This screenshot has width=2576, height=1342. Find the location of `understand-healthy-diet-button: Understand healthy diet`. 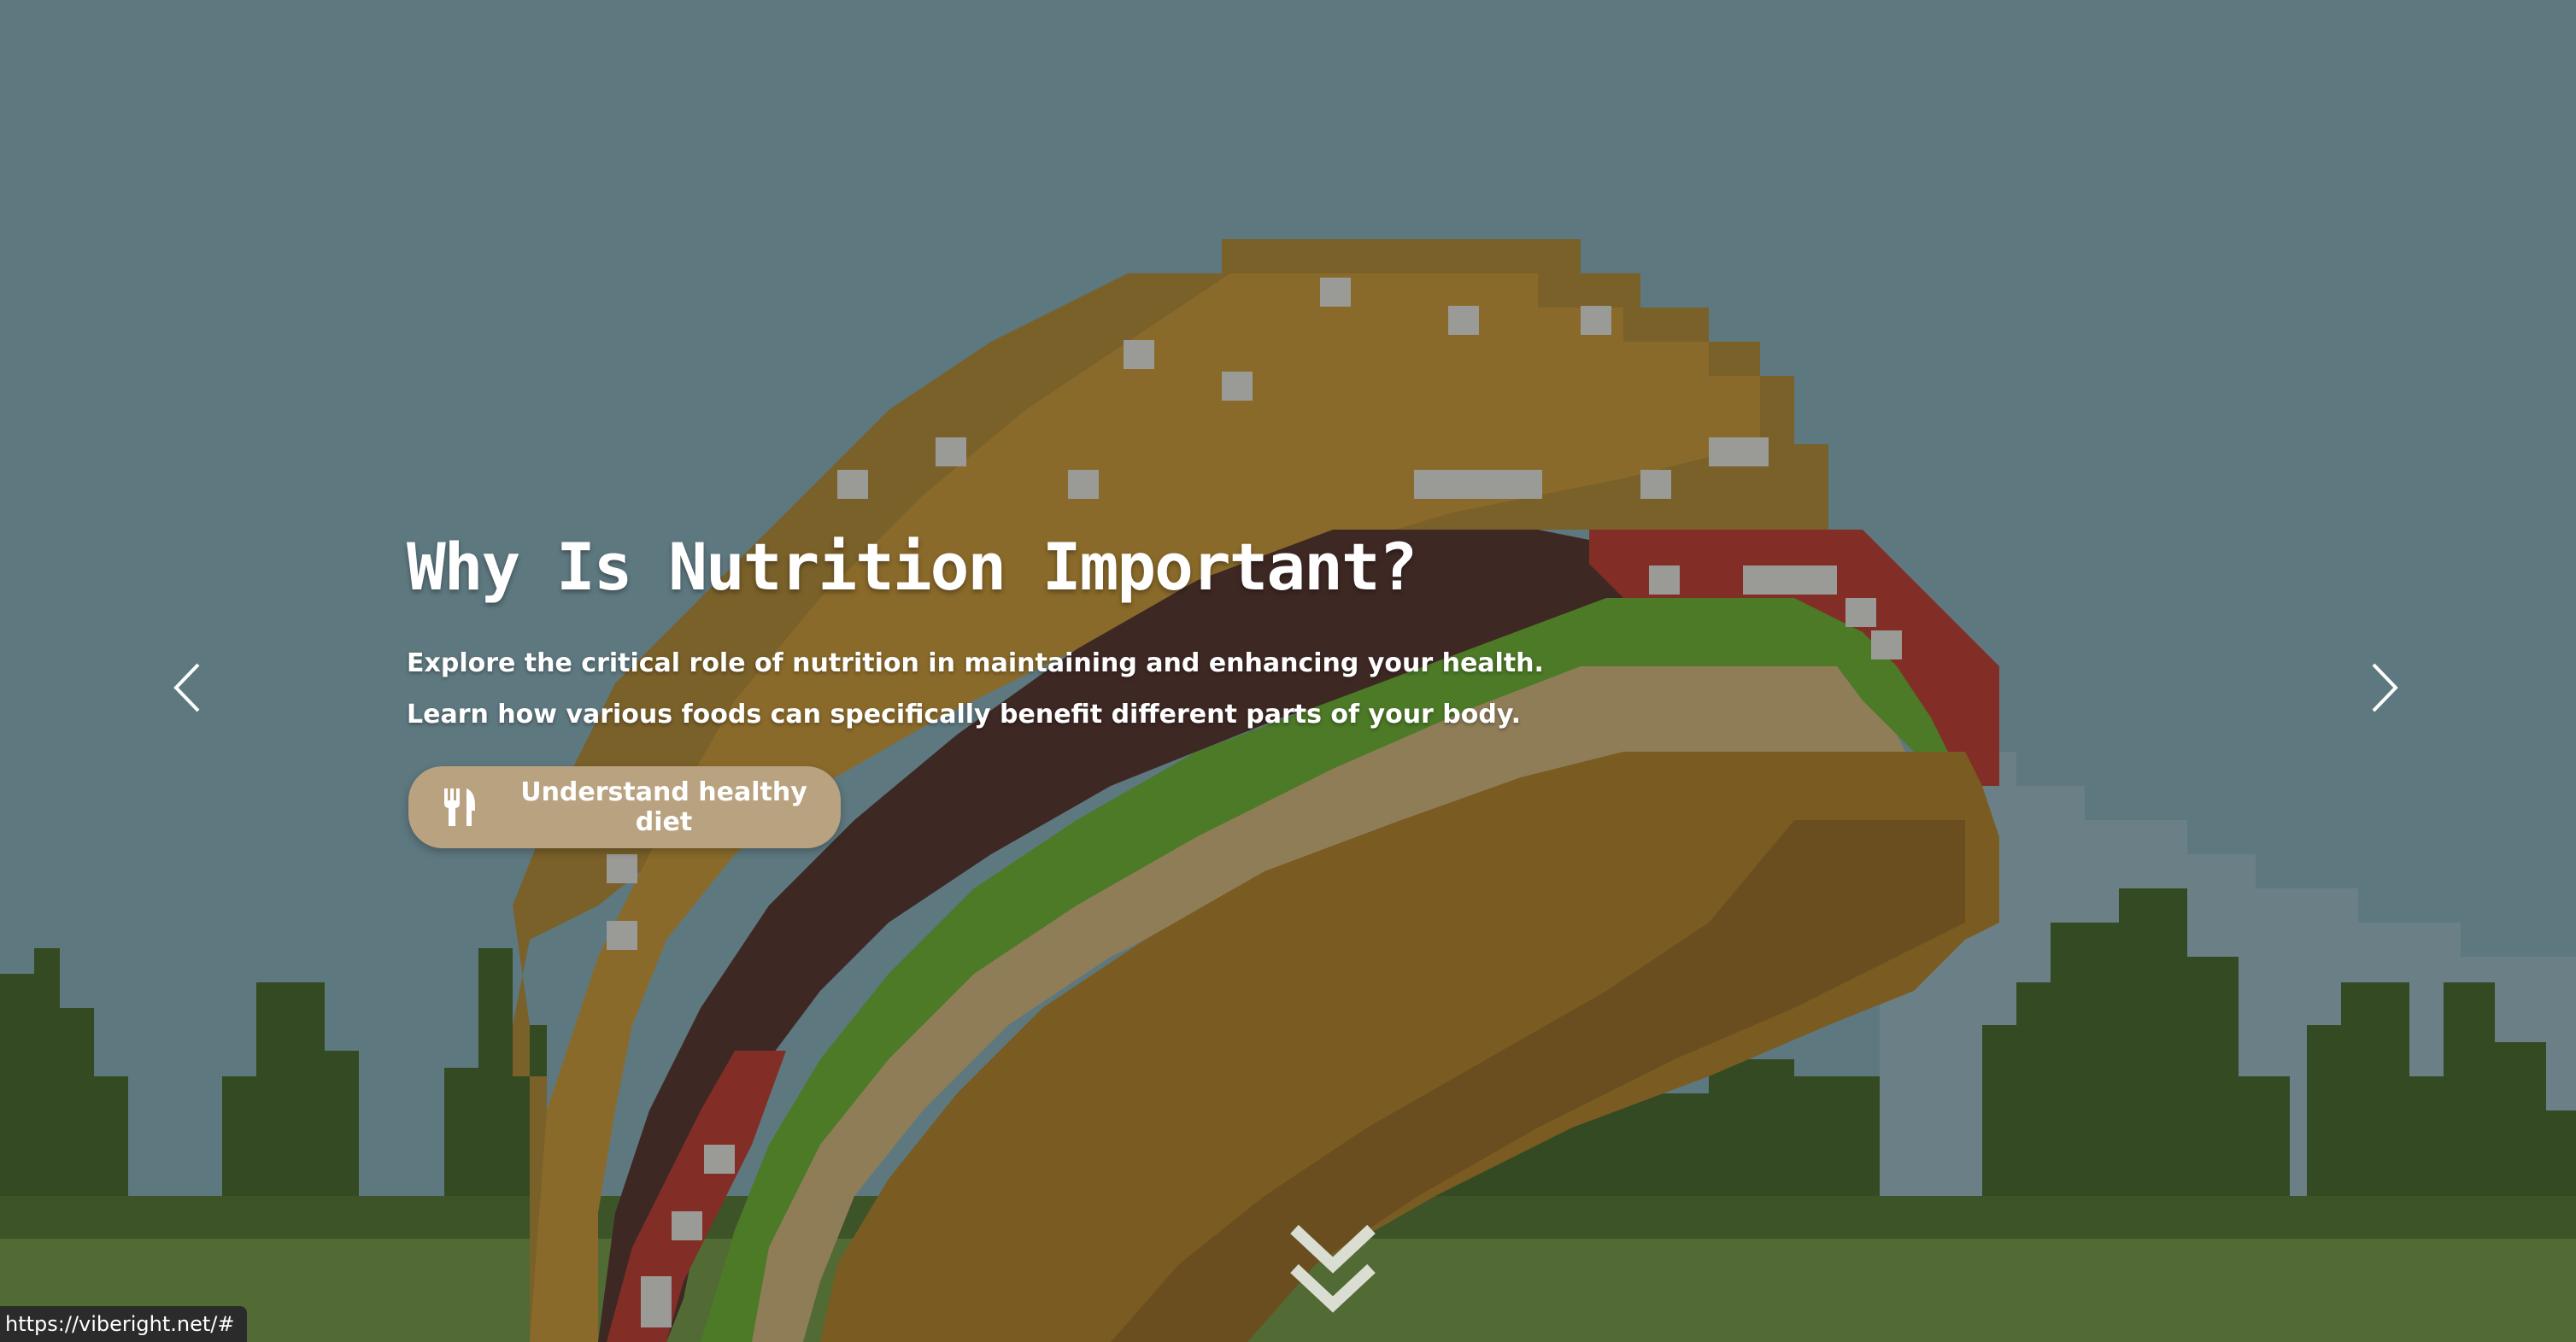

understand-healthy-diet-button: Understand healthy diet is located at coordinates (624, 807).